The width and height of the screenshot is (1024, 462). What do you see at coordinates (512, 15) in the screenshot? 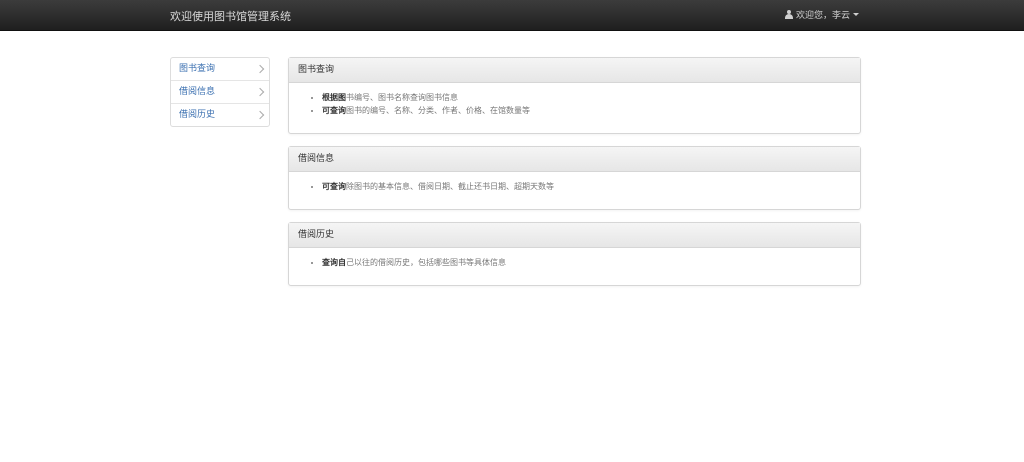
I see `top-navbar: 欢迎使用图书馆管理系统 欢迎您，李云` at bounding box center [512, 15].